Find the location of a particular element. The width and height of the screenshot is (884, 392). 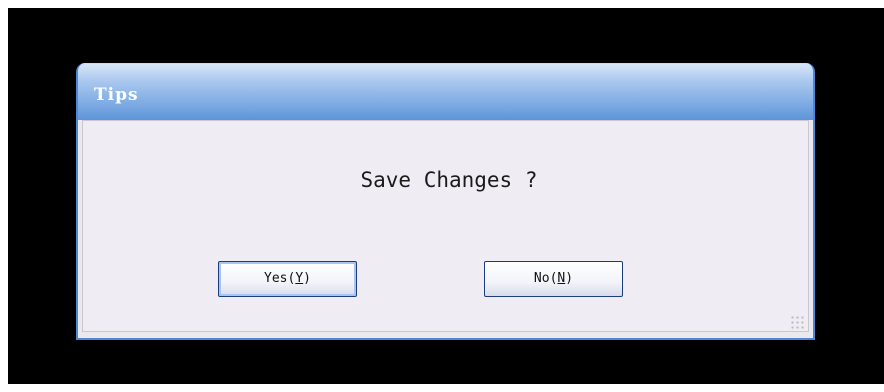

yes-button: Yes(Y) is located at coordinates (287, 279).